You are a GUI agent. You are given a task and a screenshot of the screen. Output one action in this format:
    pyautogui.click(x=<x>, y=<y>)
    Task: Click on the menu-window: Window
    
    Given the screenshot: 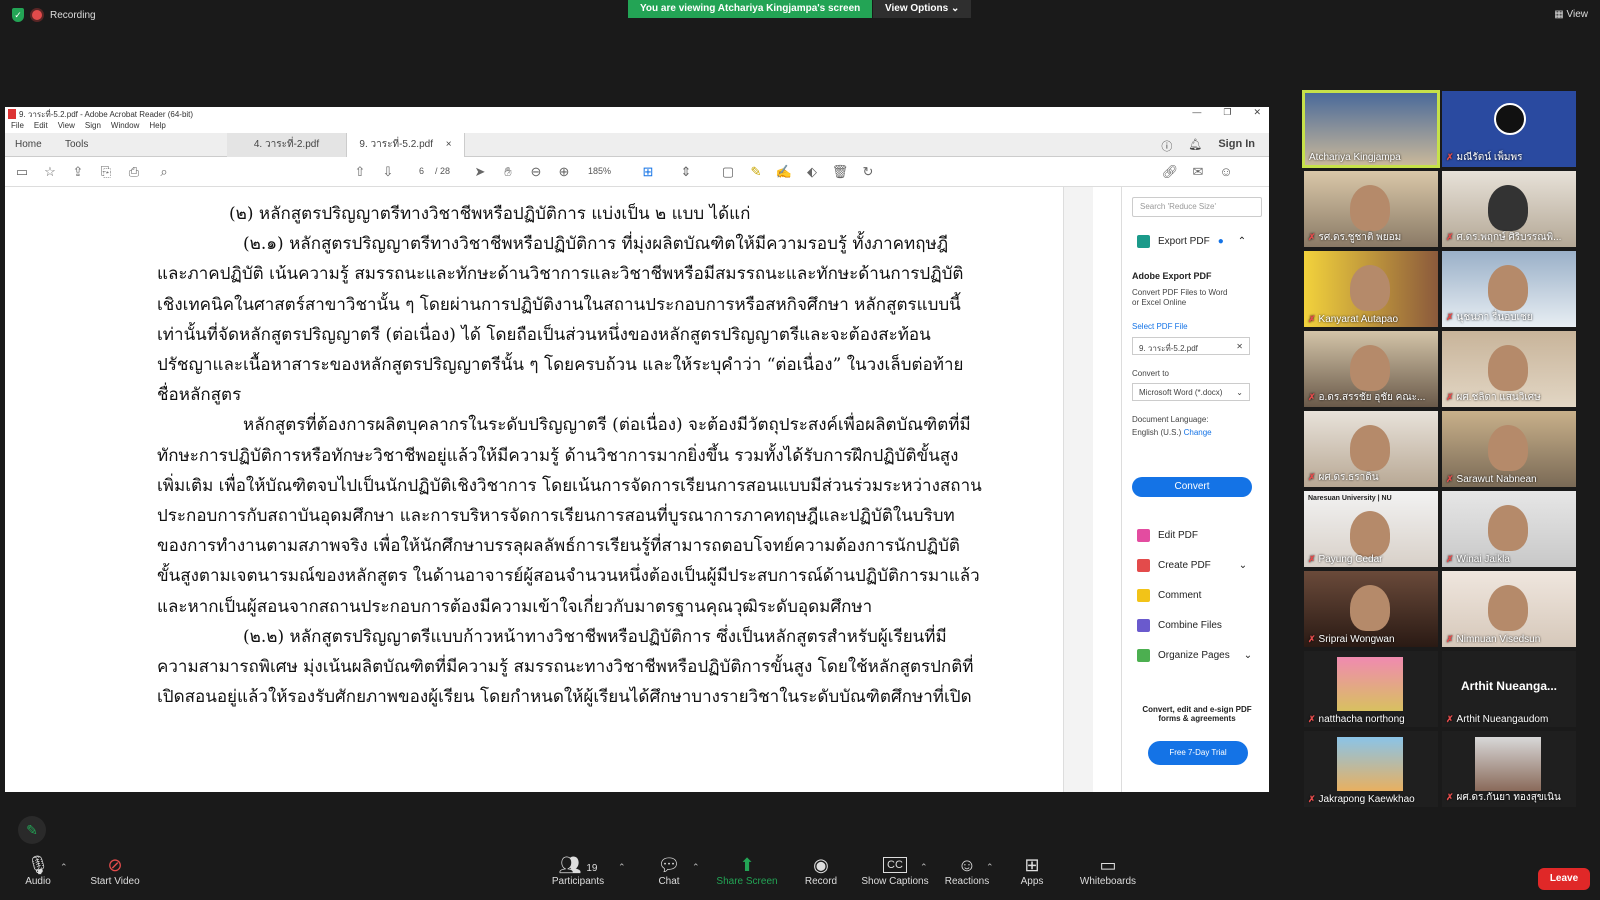 What is the action you would take?
    pyautogui.click(x=125, y=127)
    